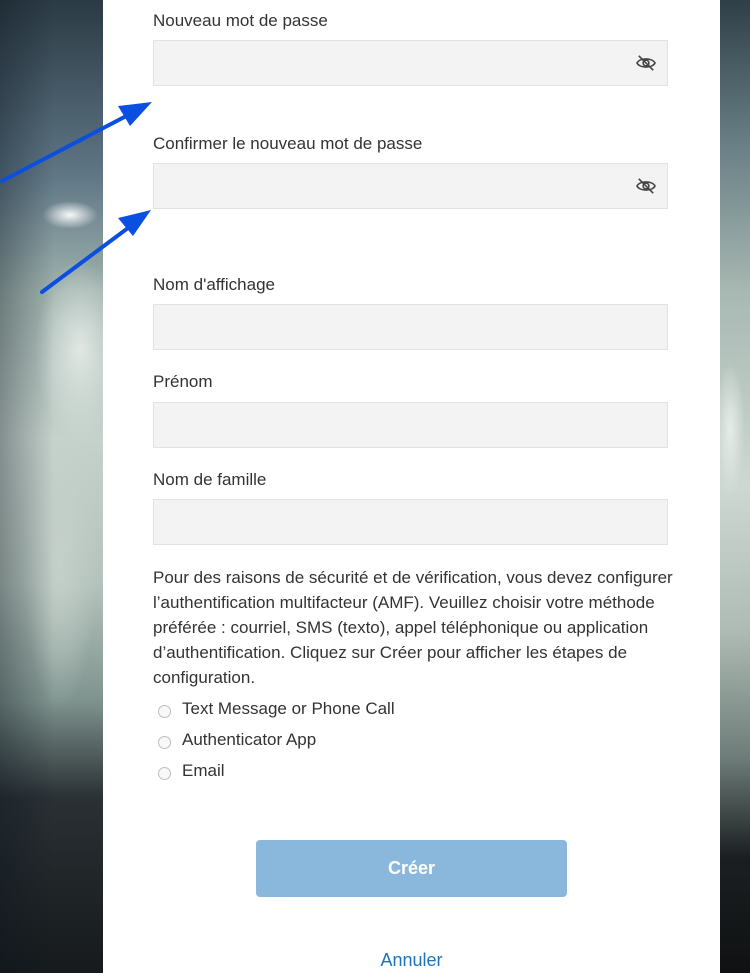 The image size is (750, 973). I want to click on mfa-option-authenticator: Authenticator App, so click(237, 740).